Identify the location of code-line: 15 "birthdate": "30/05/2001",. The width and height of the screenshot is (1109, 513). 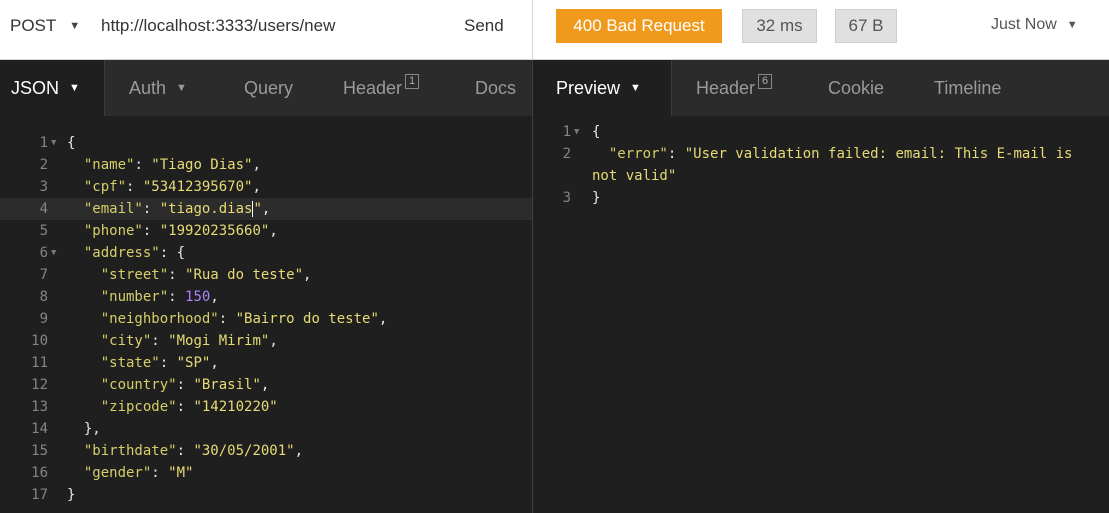
(266, 451).